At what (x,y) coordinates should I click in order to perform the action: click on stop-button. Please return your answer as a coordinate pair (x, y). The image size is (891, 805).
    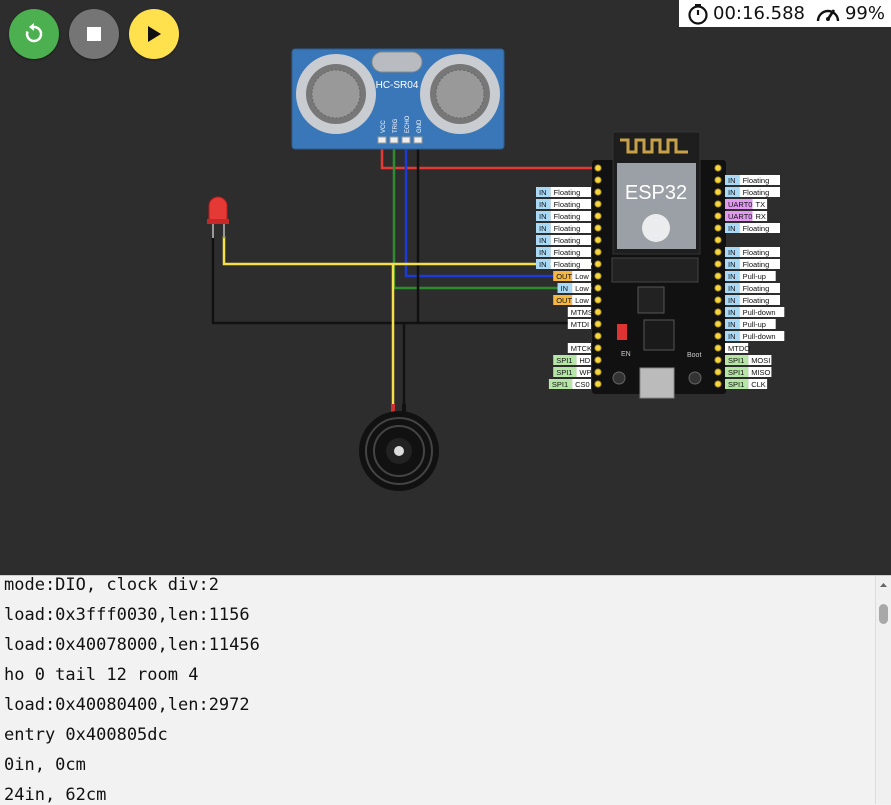
    Looking at the image, I should click on (94, 34).